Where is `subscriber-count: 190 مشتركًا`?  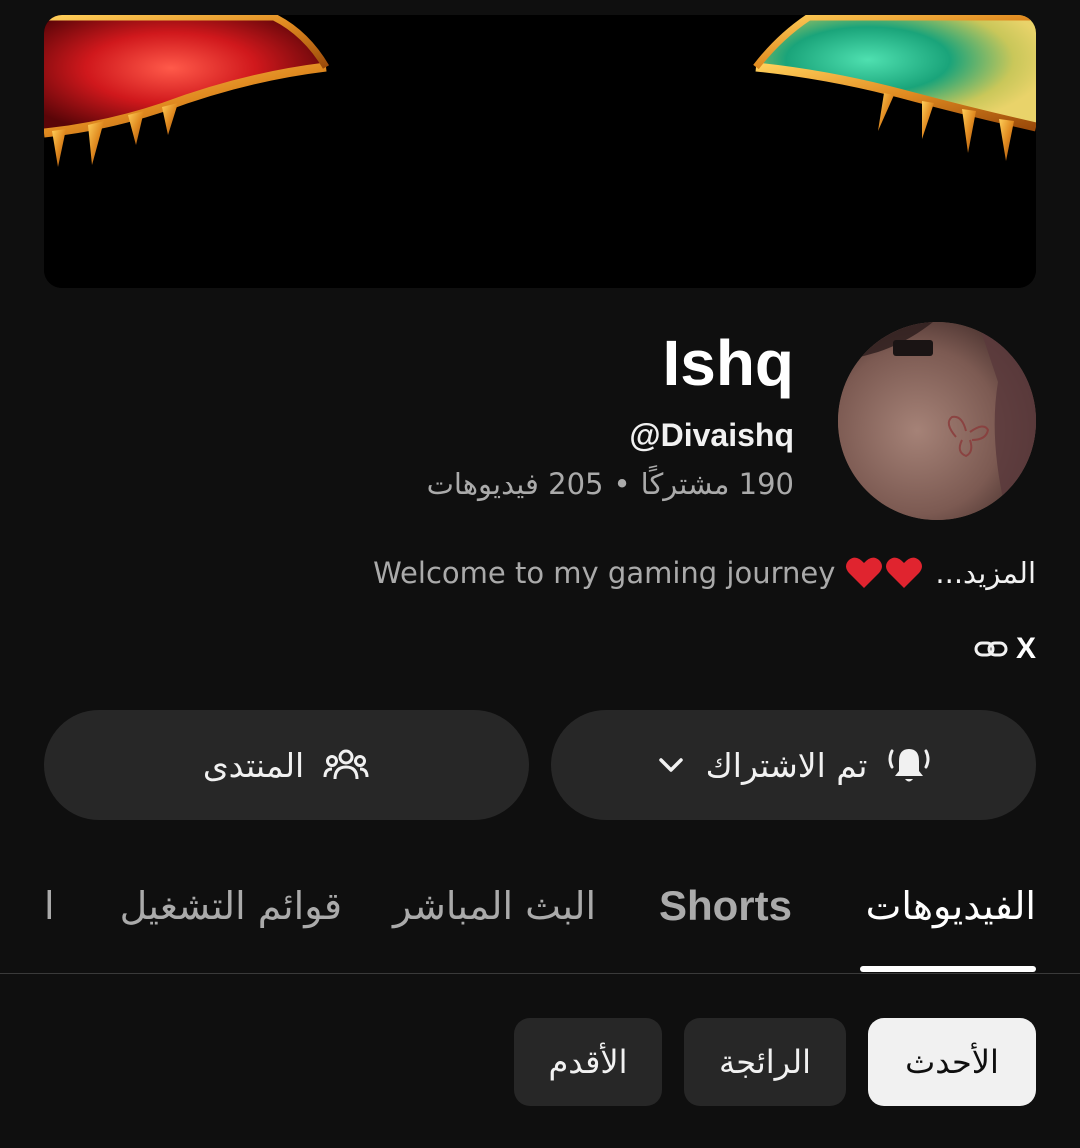 subscriber-count: 190 مشتركًا is located at coordinates (717, 484).